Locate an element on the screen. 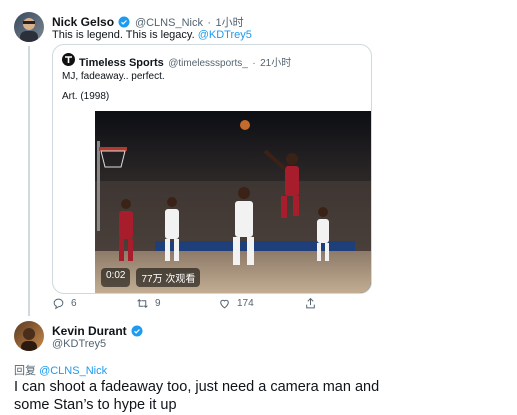  tweet-time: 1小时 is located at coordinates (230, 23).